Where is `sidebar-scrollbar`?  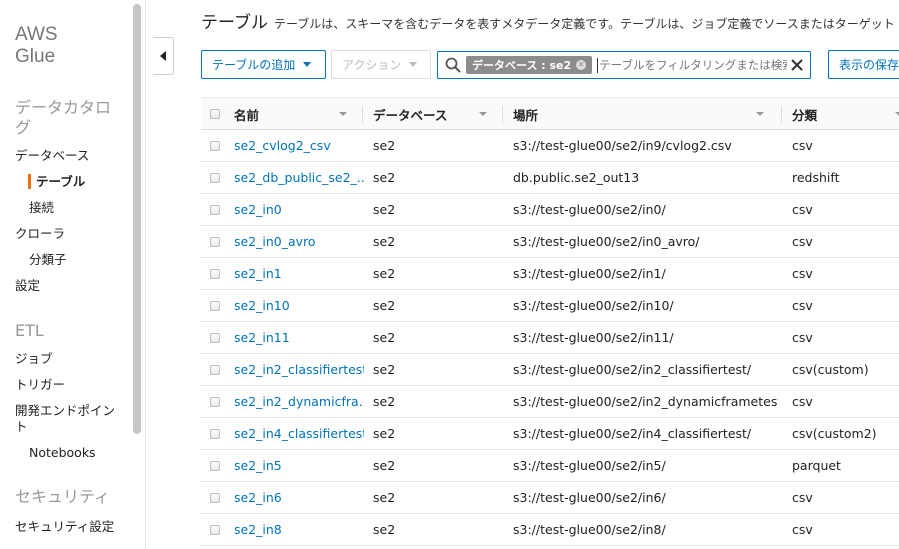 sidebar-scrollbar is located at coordinates (137, 219).